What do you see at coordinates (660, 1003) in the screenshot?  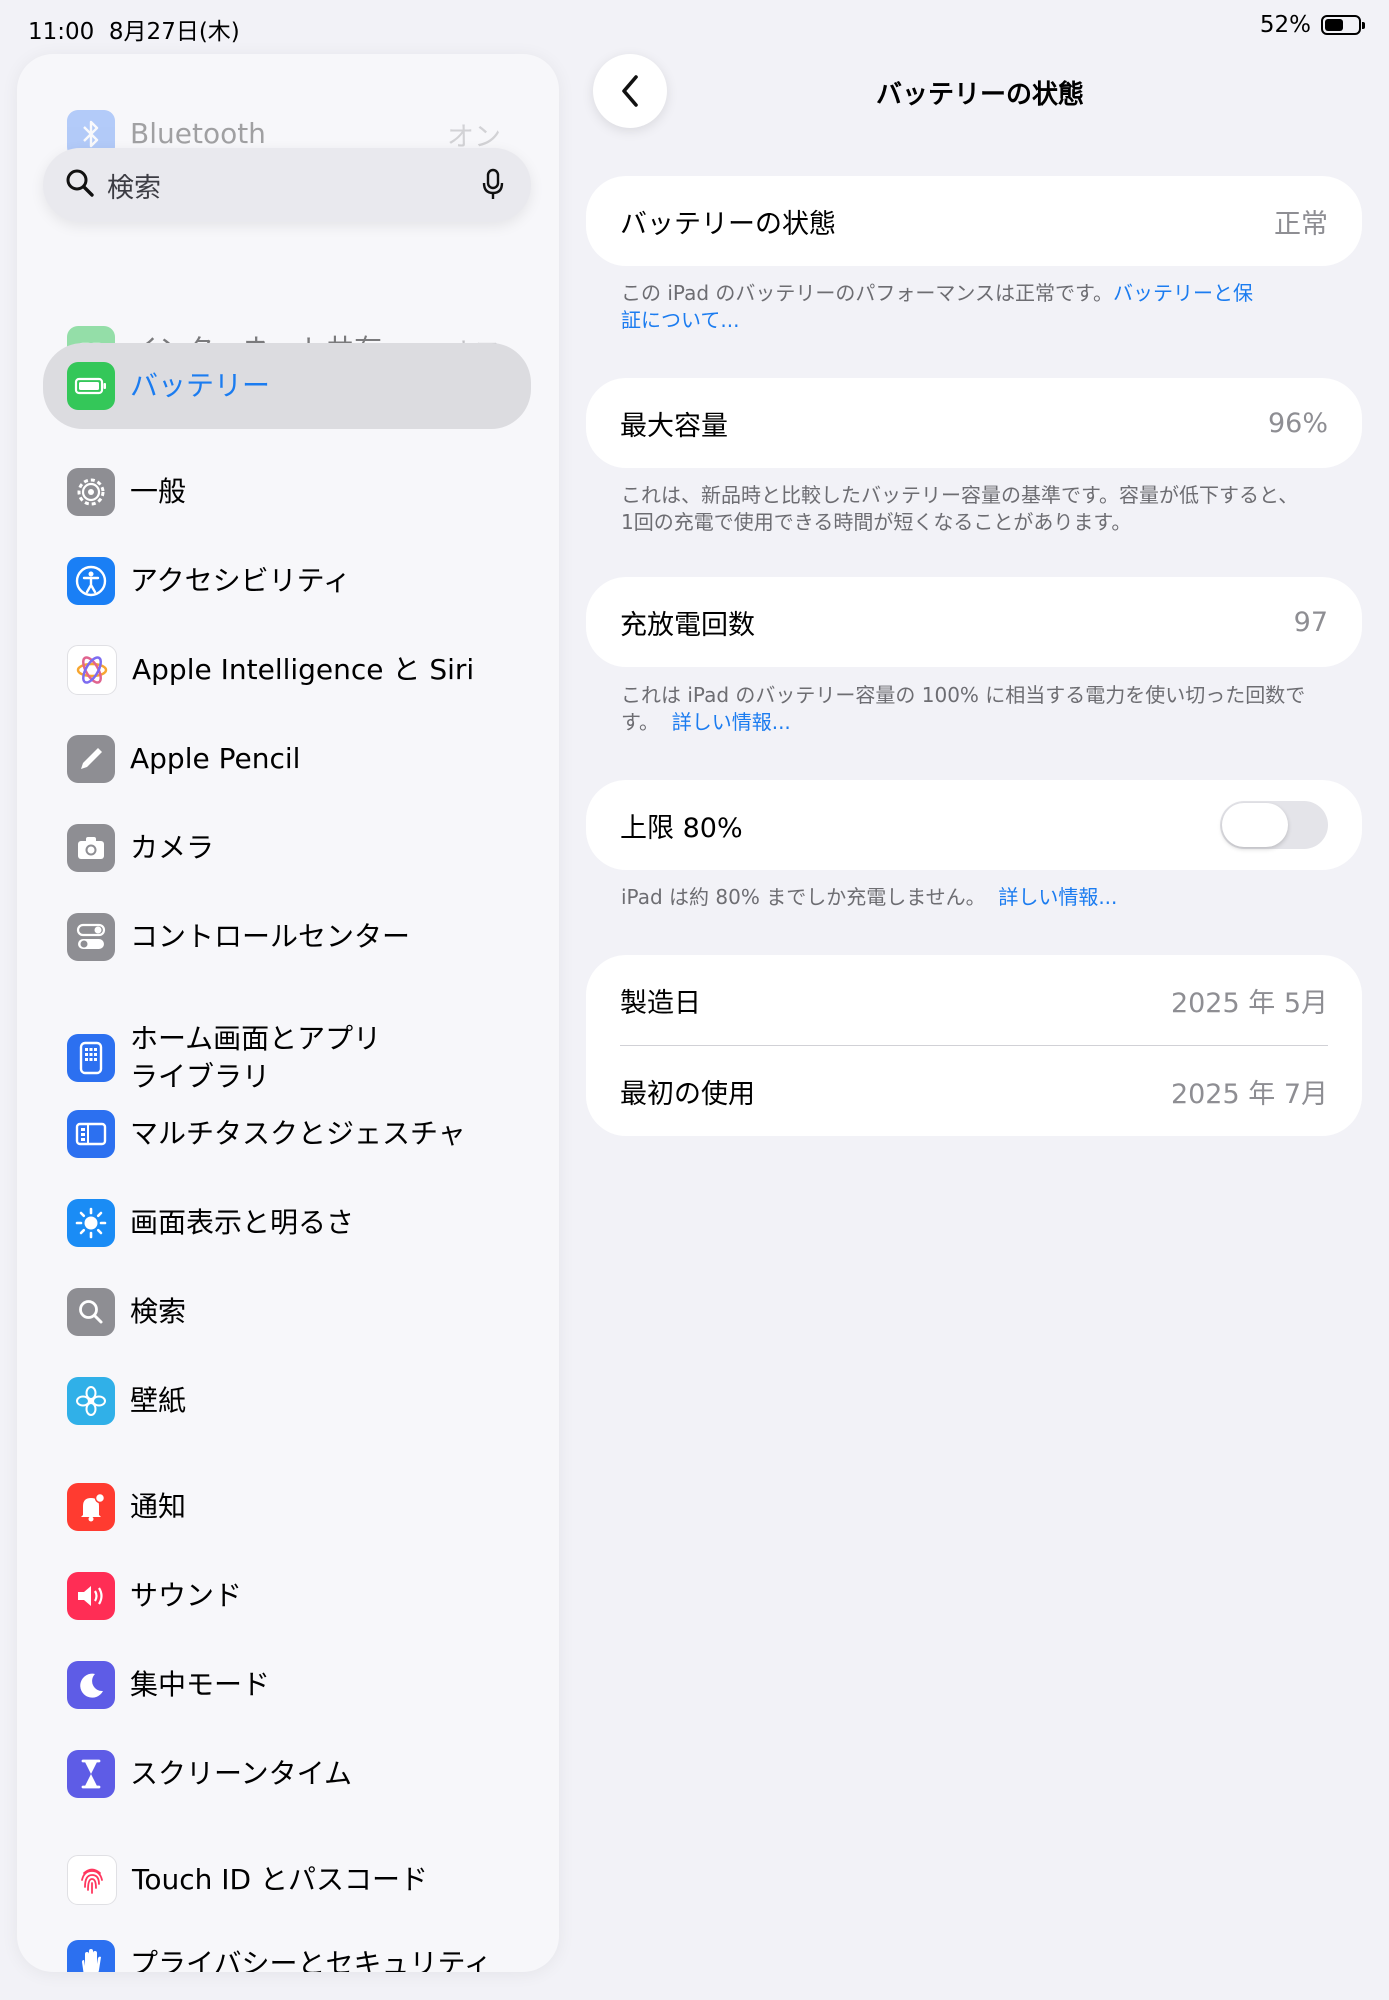 I see `manufacture-date-label: 製造日` at bounding box center [660, 1003].